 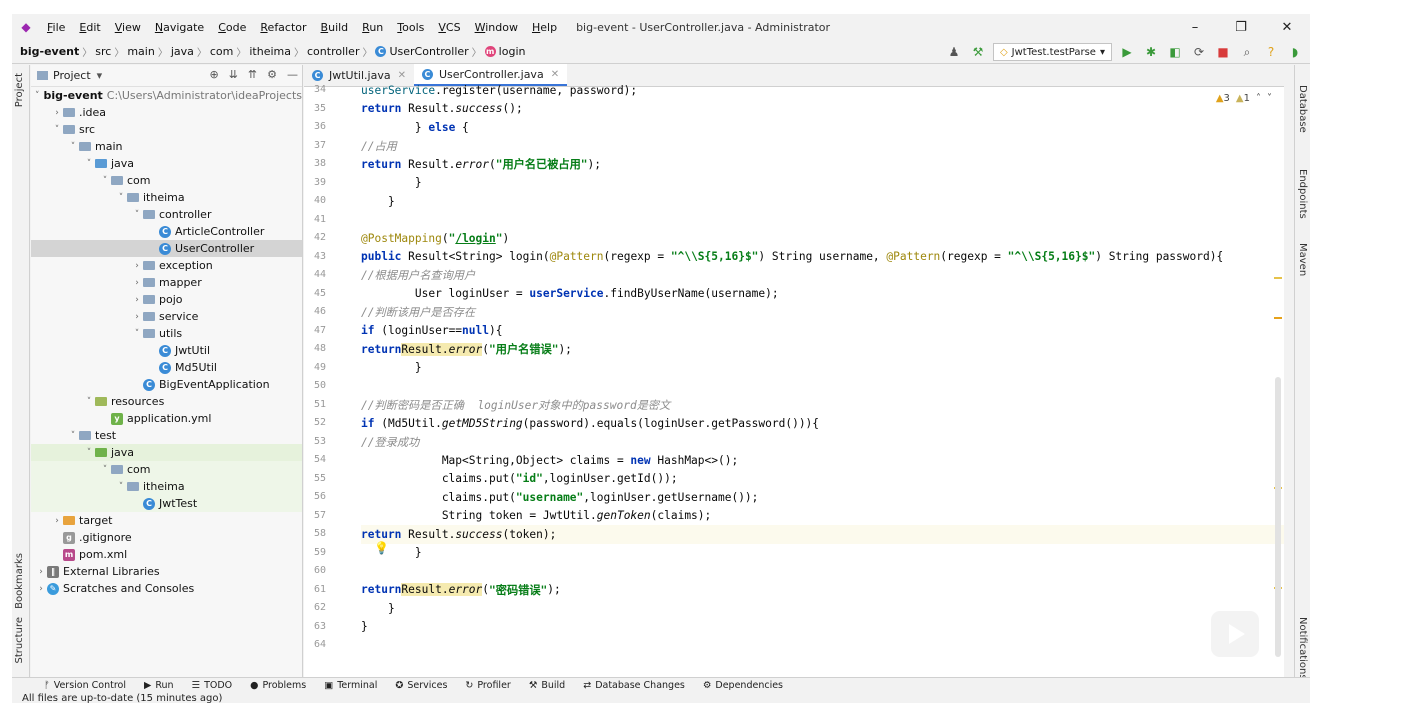 I want to click on collapse-all-icon: ⇈, so click(x=252, y=74).